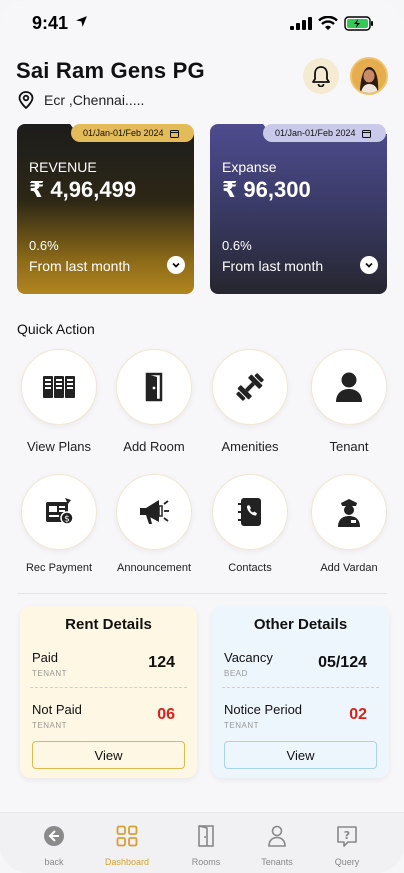 Image resolution: width=404 pixels, height=873 pixels. Describe the element at coordinates (80, 266) in the screenshot. I see `revenue-subtitle: From last month` at that location.